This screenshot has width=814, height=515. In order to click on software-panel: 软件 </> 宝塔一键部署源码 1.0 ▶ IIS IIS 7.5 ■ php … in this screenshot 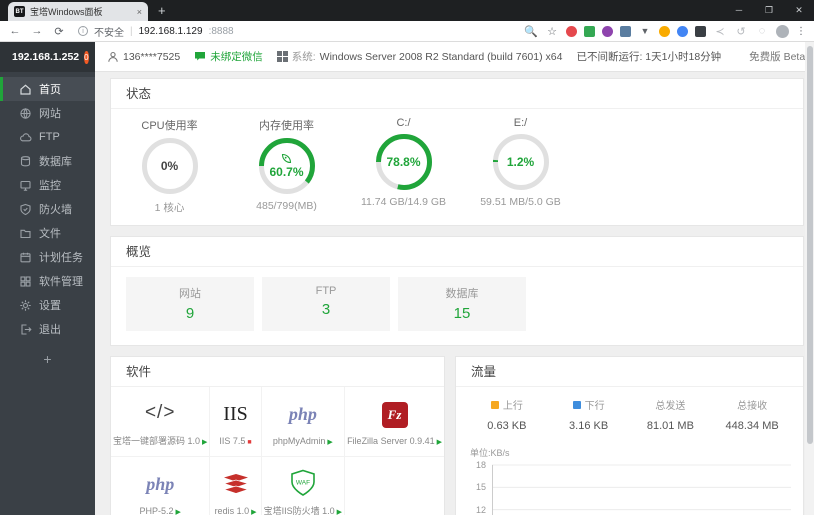, I will do `click(277, 435)`.